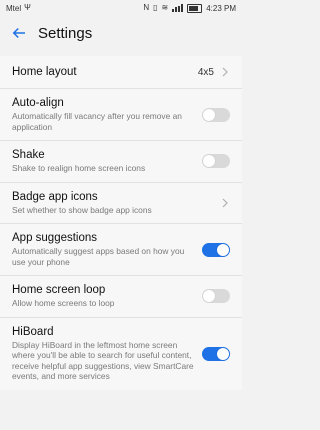  What do you see at coordinates (63, 303) in the screenshot?
I see `setting-description: Allow home screens to loop` at bounding box center [63, 303].